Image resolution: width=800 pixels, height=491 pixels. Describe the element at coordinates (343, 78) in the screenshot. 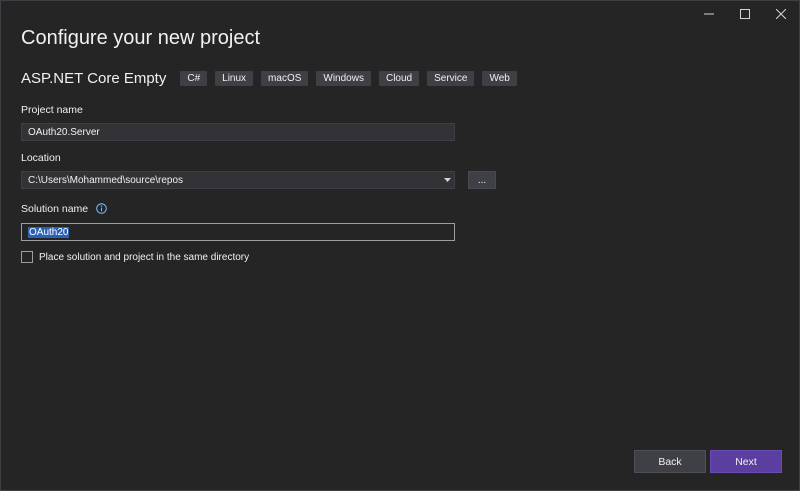

I see `tag-windows: Windows` at that location.